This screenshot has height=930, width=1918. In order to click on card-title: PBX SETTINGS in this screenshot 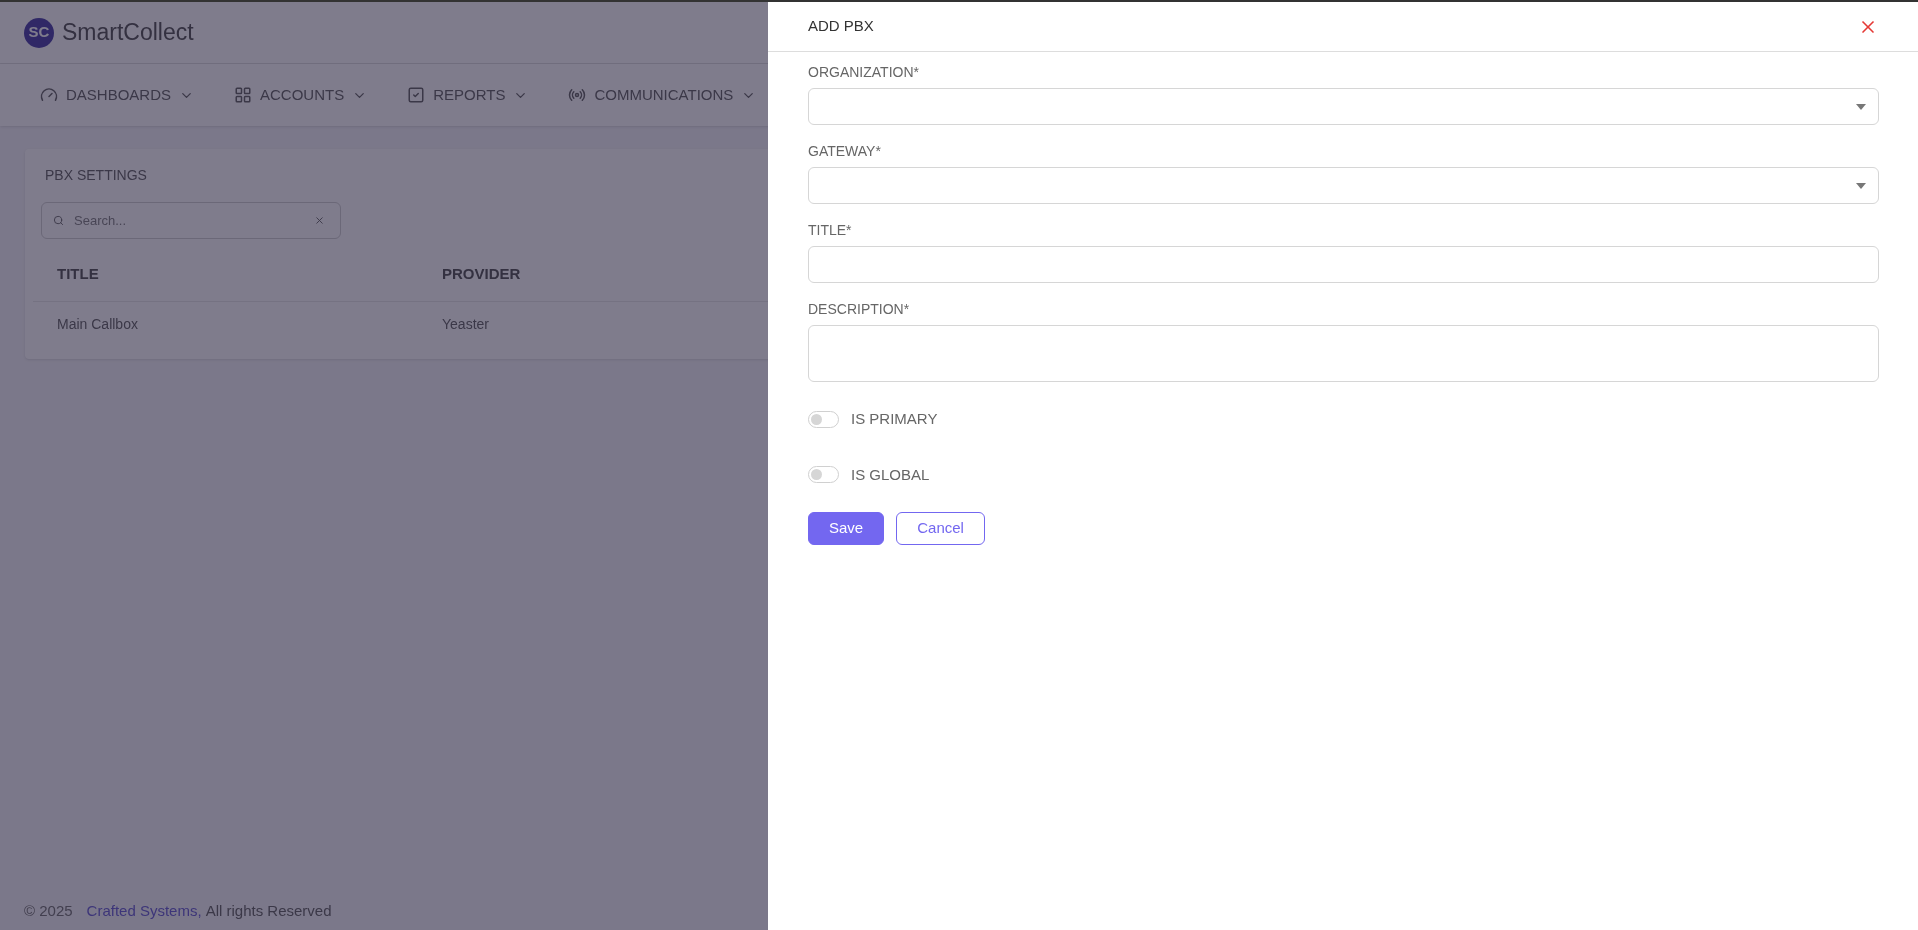, I will do `click(96, 175)`.